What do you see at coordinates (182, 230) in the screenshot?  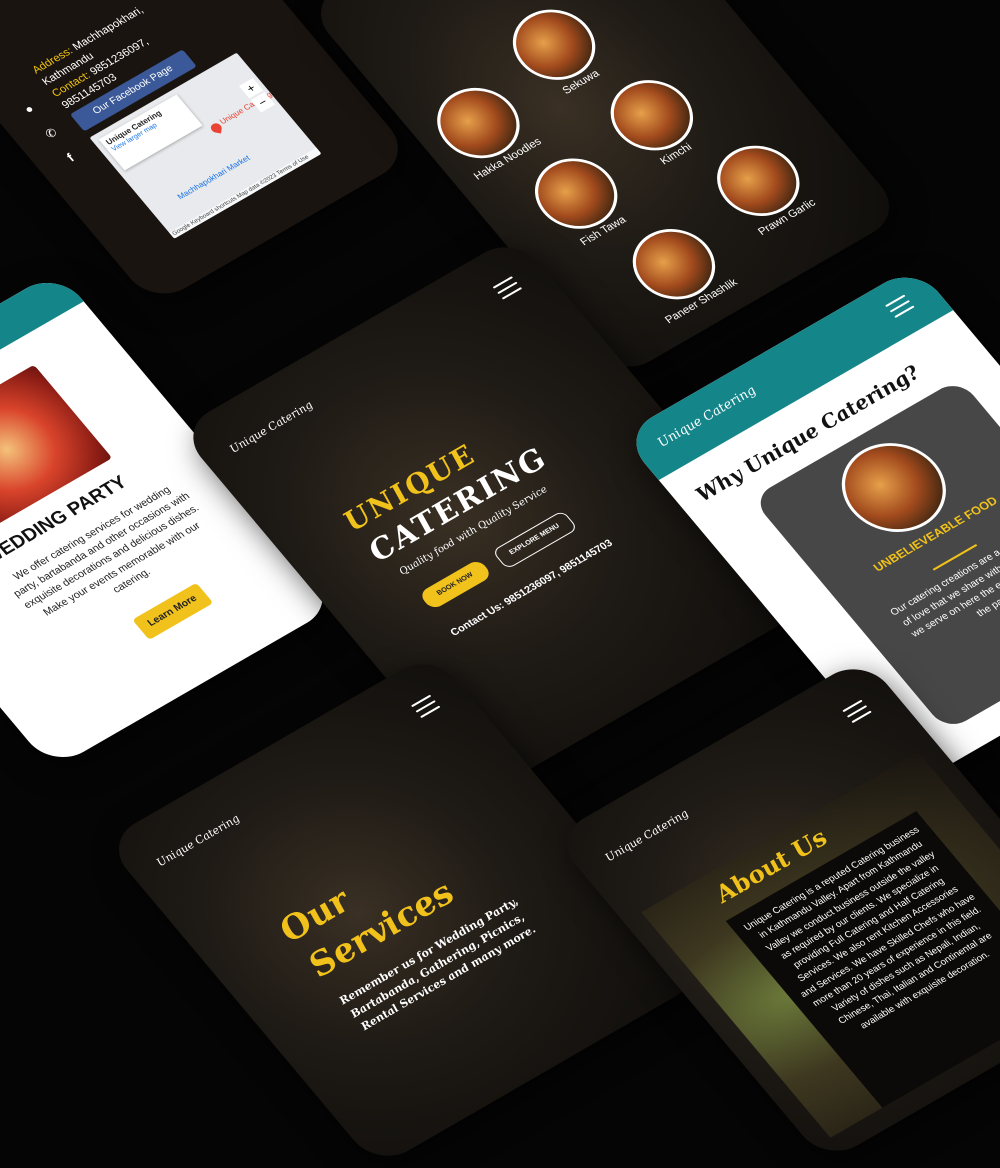 I see `map-brand: Google` at bounding box center [182, 230].